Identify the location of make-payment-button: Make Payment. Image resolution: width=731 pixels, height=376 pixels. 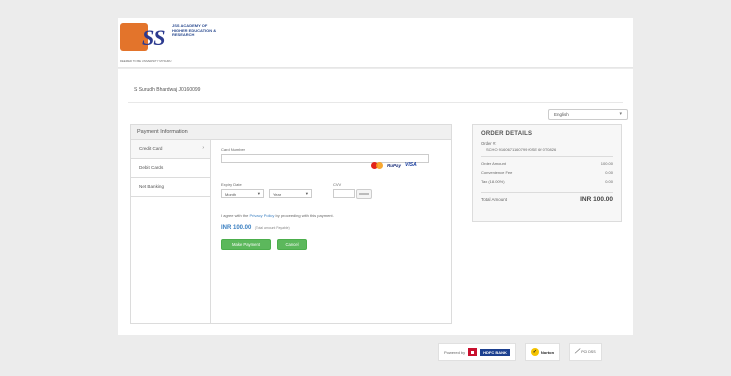
(246, 244).